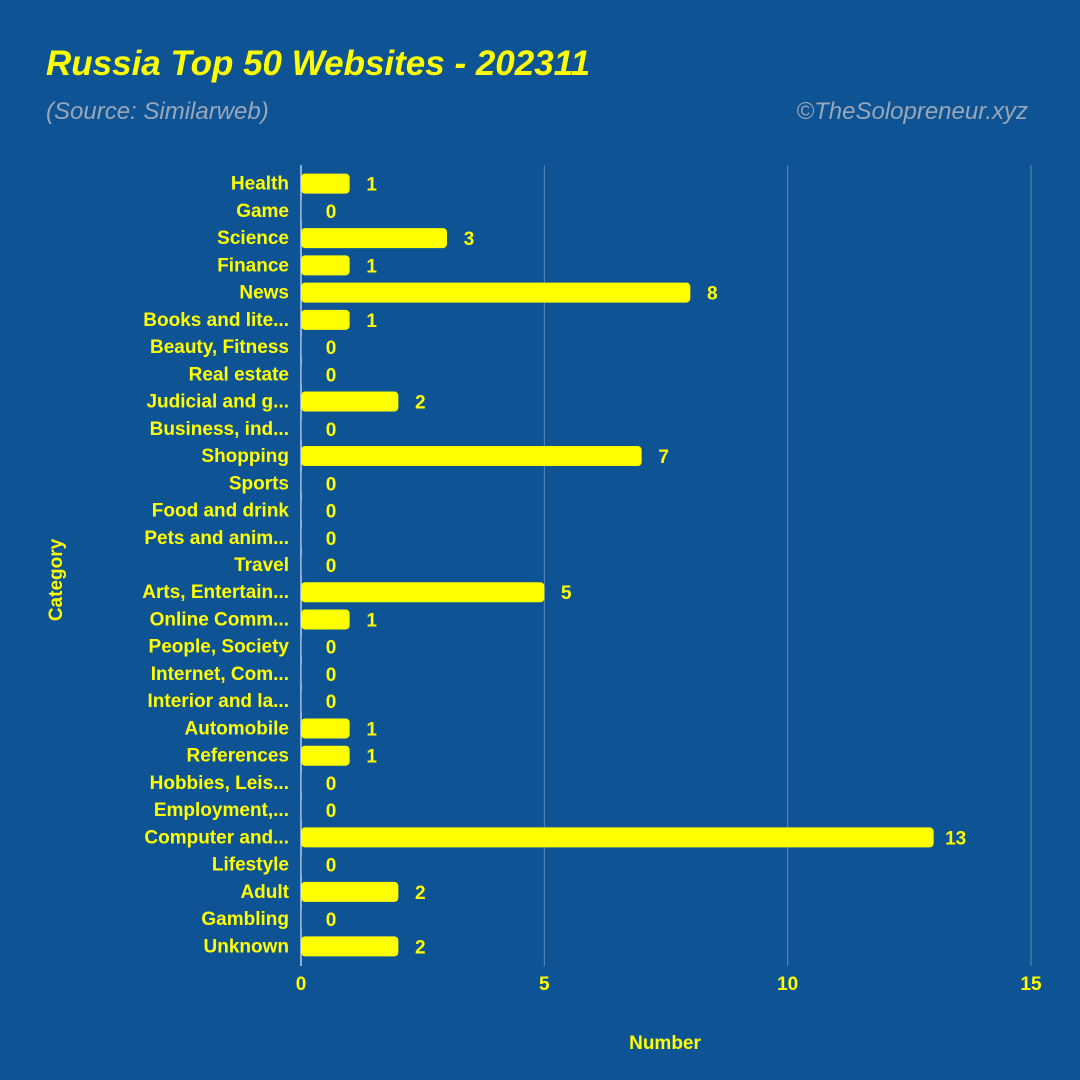 Image resolution: width=1080 pixels, height=1080 pixels. I want to click on value-label: 8, so click(712, 294).